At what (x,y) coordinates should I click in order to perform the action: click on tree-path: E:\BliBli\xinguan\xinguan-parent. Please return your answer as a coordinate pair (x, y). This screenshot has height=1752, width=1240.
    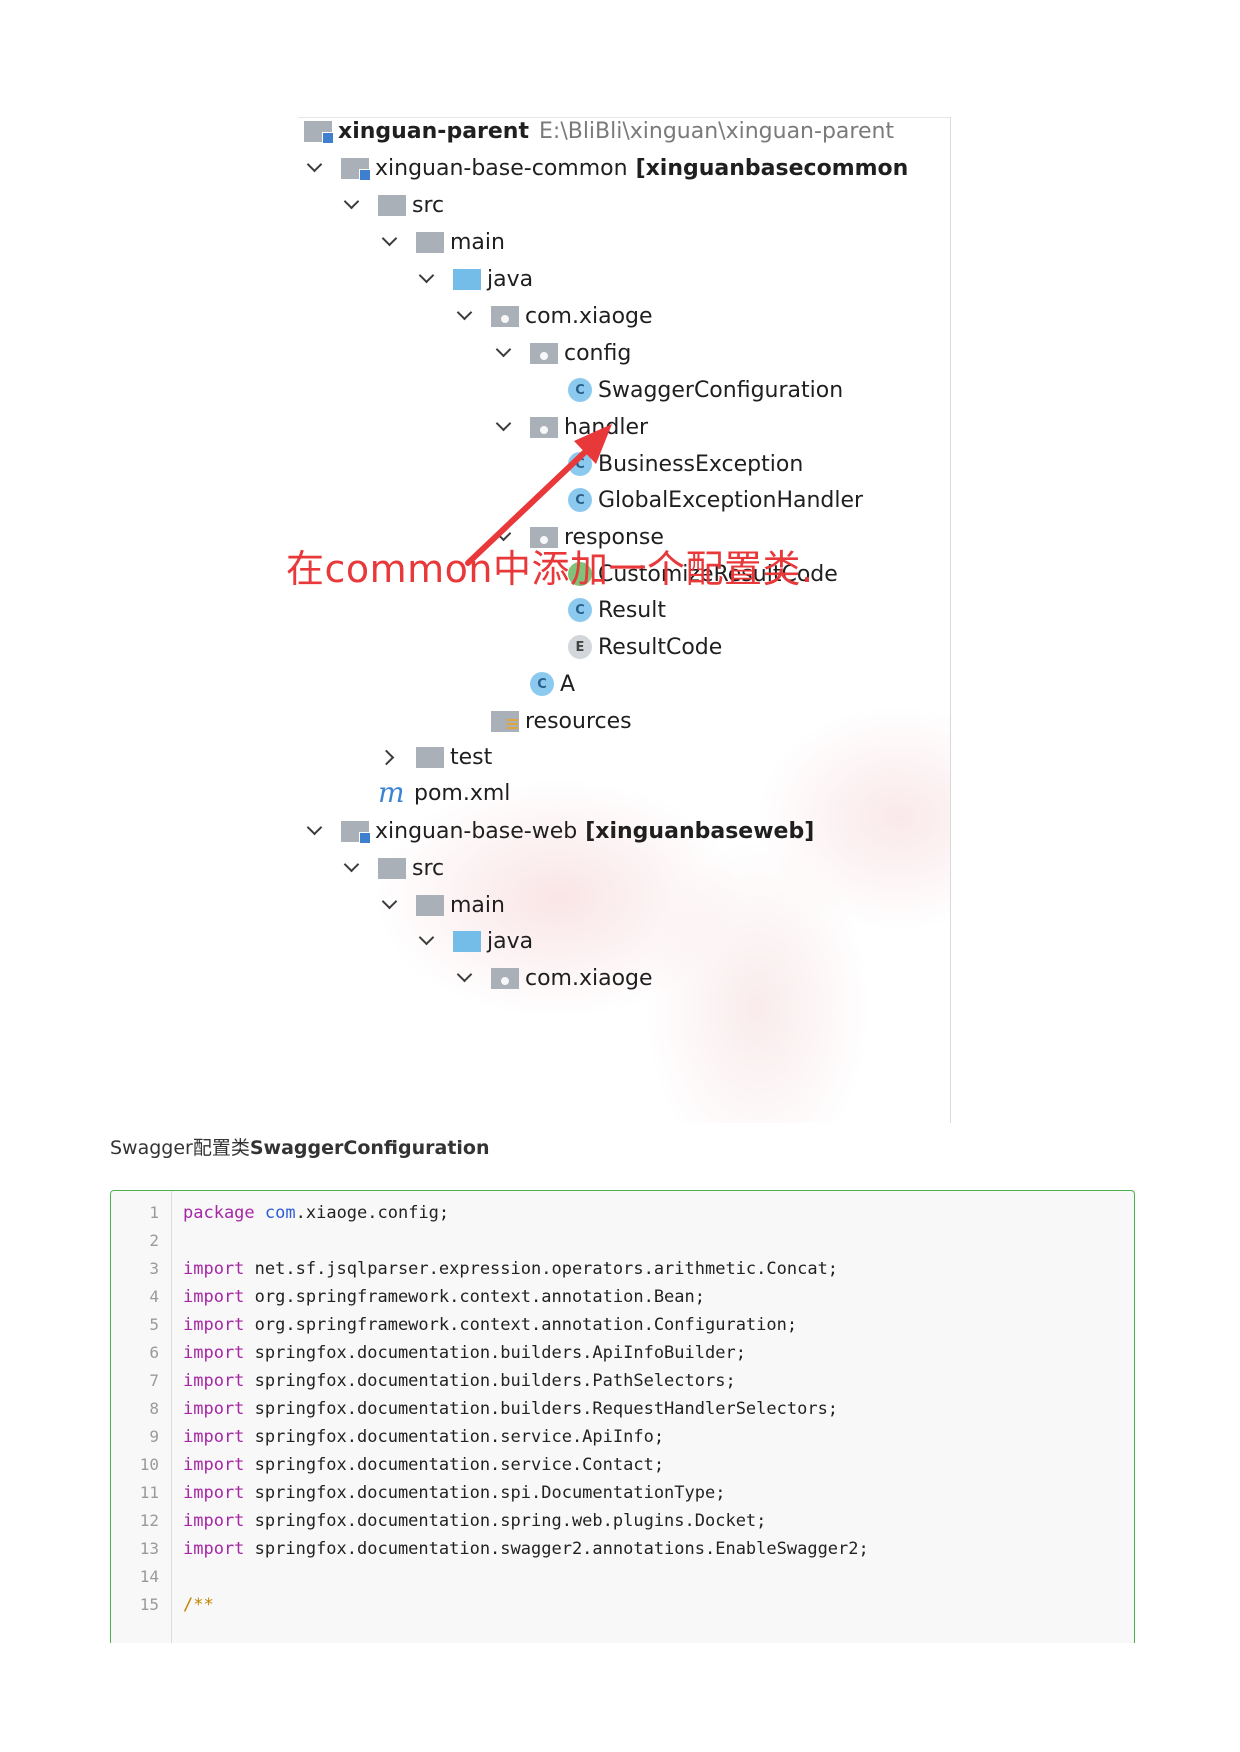
    Looking at the image, I should click on (717, 131).